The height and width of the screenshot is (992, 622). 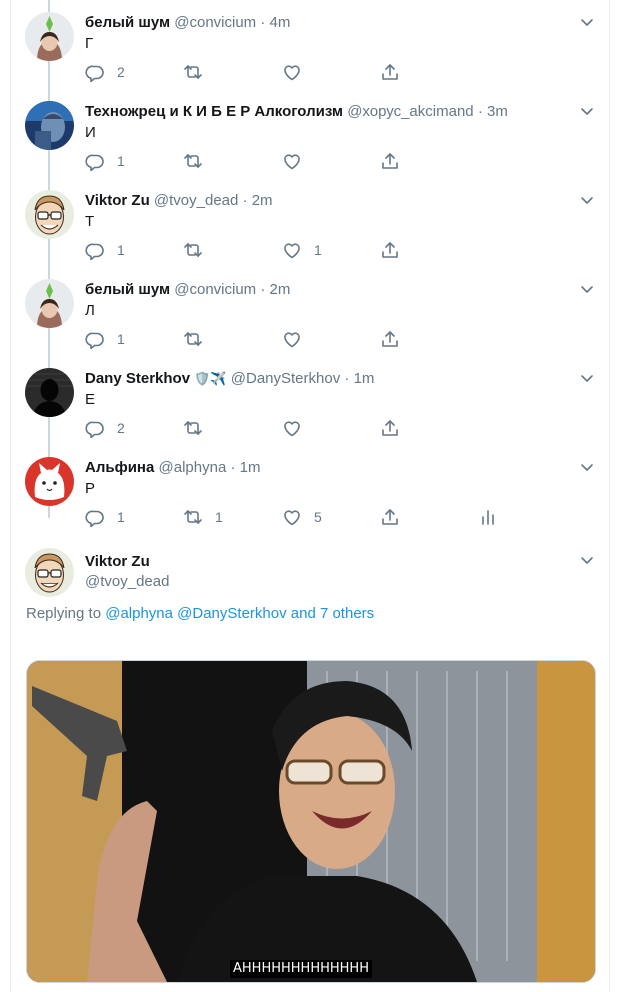 What do you see at coordinates (311, 222) in the screenshot?
I see `thread-tweet: Viktor Zu @tvoy_dead · 2m Т 1 1` at bounding box center [311, 222].